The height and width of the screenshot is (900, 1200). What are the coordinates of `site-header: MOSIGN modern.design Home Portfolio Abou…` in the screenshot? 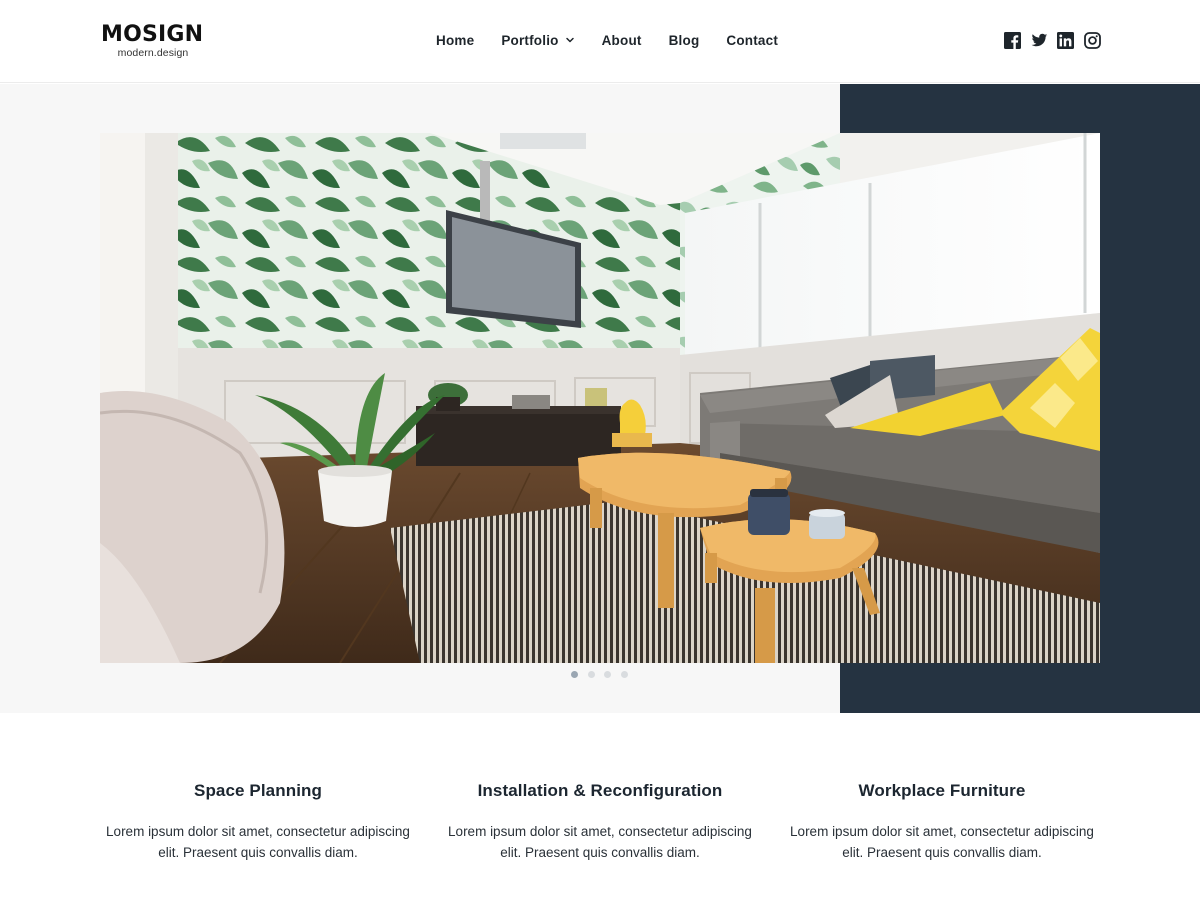 It's located at (600, 41).